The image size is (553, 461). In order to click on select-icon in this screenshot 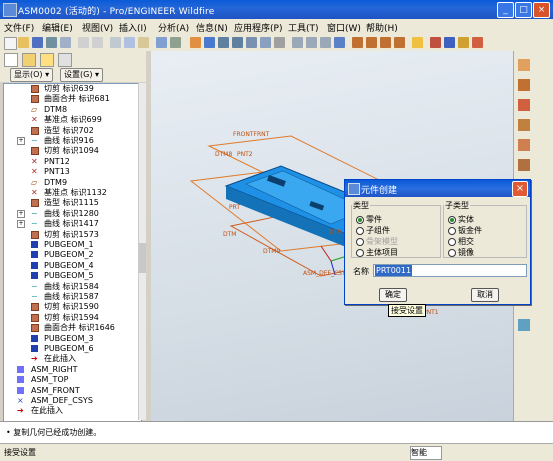, I will do `click(175, 42)`.